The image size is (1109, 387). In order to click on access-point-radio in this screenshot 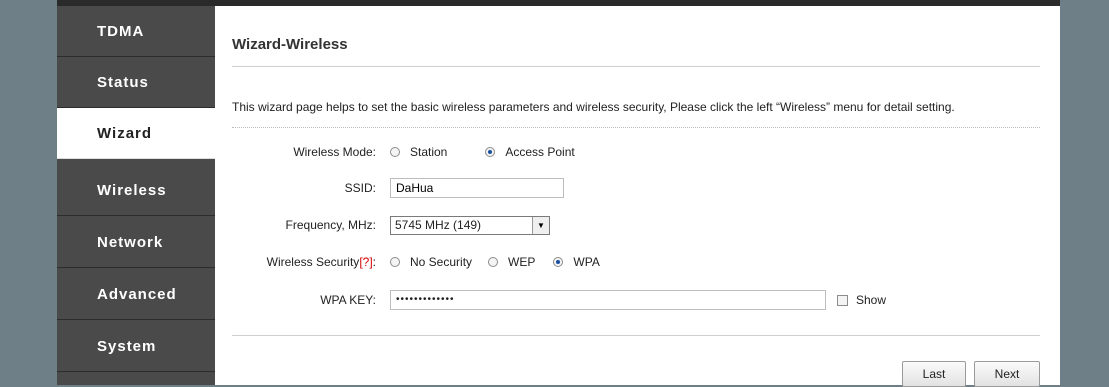, I will do `click(490, 152)`.